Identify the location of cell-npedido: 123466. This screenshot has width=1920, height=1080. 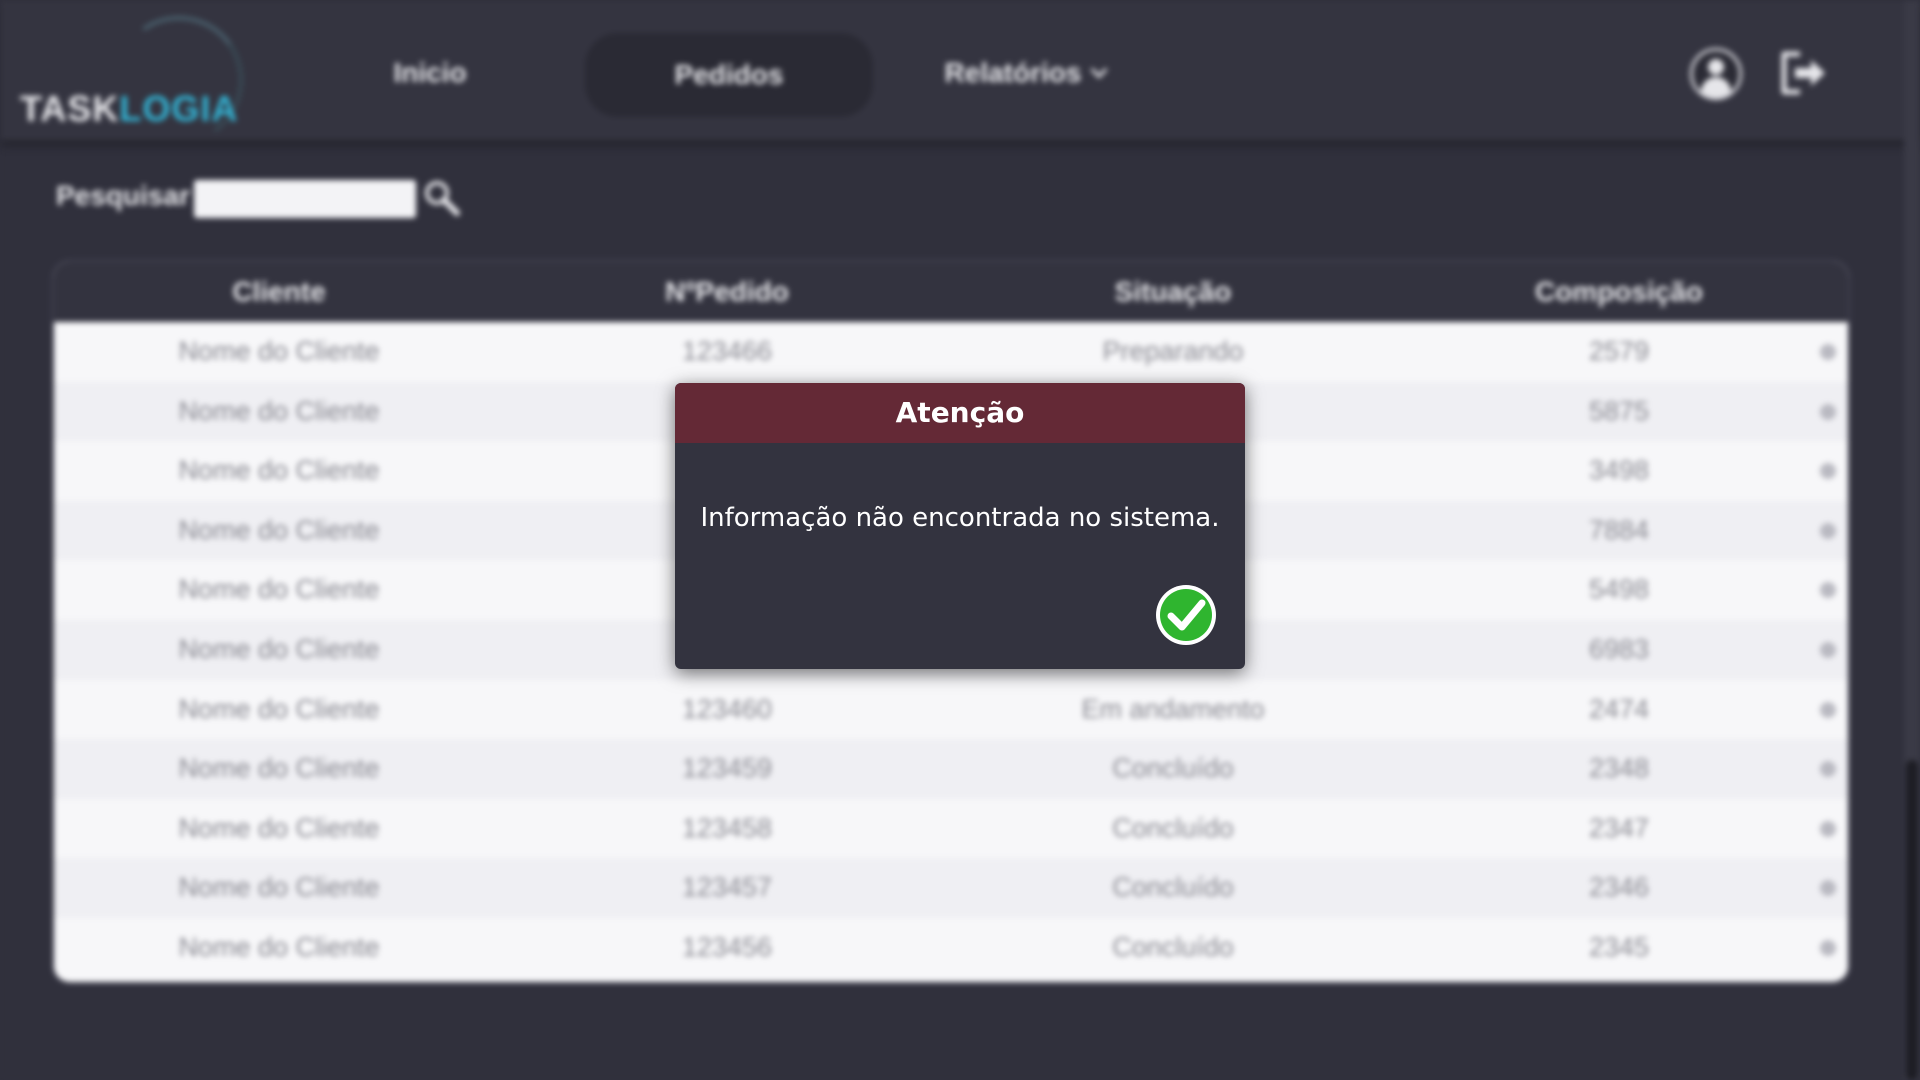
(727, 351).